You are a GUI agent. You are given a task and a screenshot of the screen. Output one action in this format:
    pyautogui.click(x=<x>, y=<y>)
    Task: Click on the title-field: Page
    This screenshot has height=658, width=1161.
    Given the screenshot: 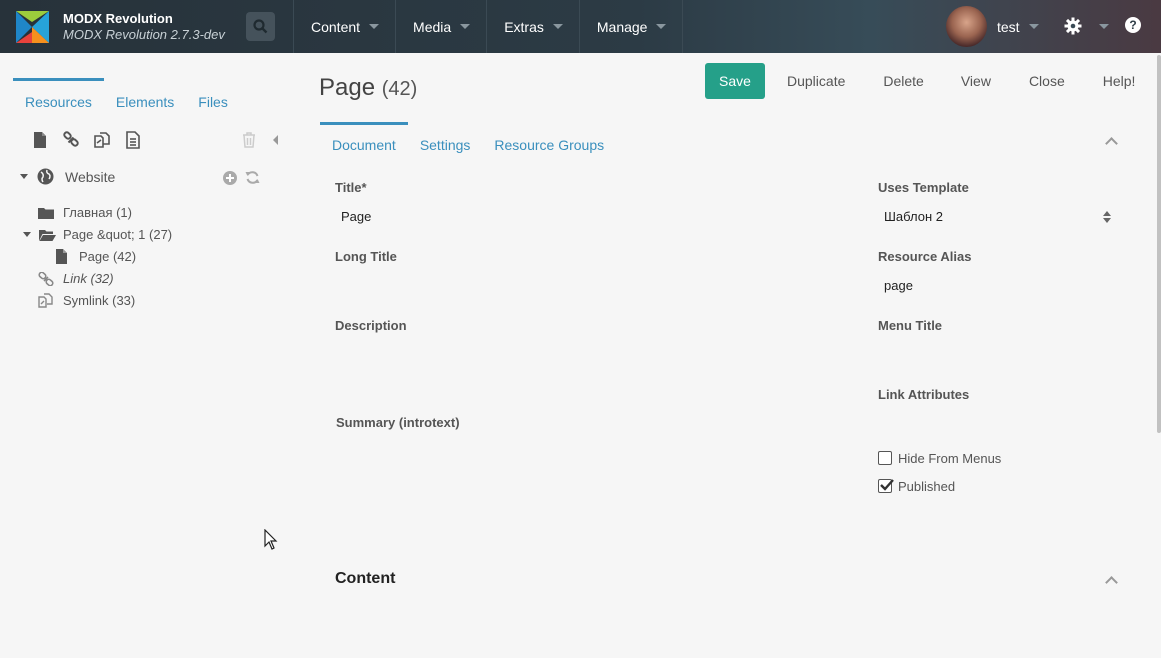 What is the action you would take?
    pyautogui.click(x=356, y=216)
    